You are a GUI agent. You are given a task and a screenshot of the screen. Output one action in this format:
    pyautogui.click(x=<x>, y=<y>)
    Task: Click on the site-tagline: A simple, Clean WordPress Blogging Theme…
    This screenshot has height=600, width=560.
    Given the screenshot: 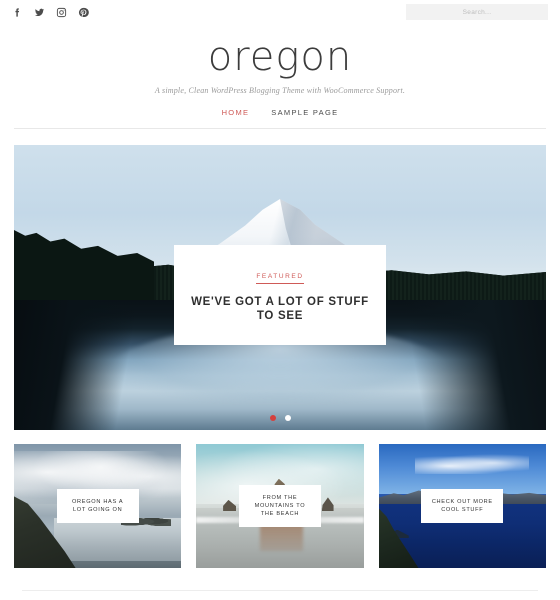 What is the action you would take?
    pyautogui.click(x=280, y=90)
    